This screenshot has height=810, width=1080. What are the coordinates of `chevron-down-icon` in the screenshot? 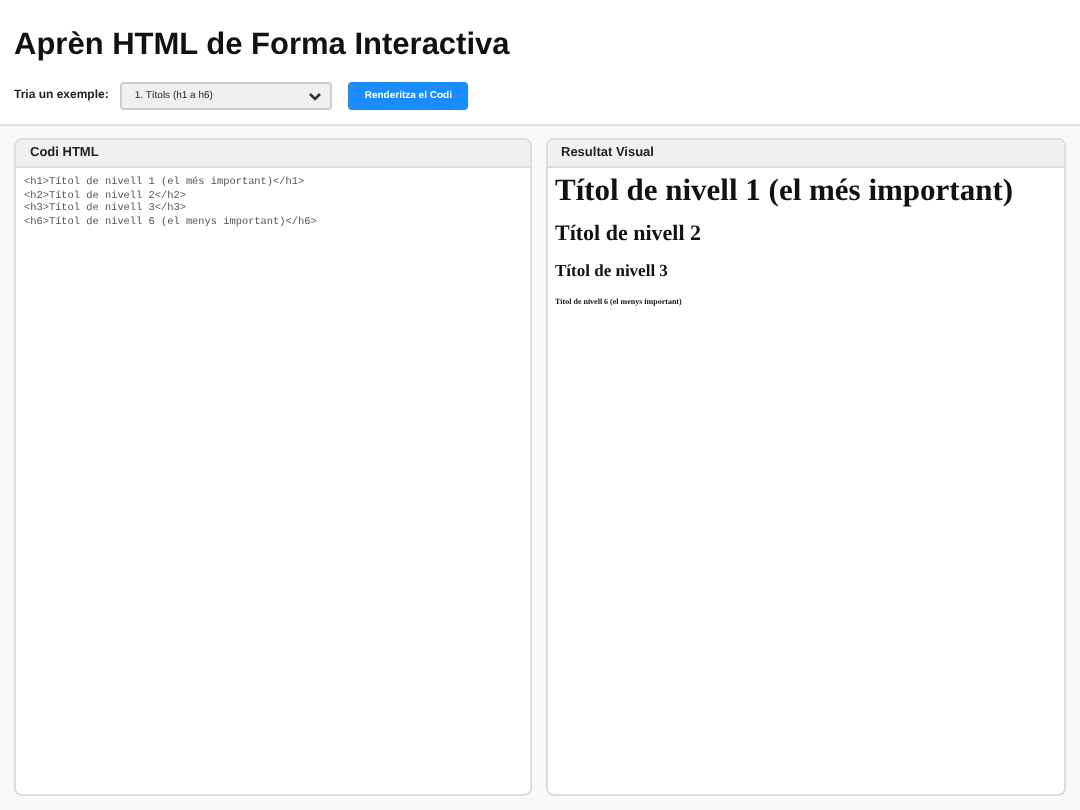 It's located at (315, 96).